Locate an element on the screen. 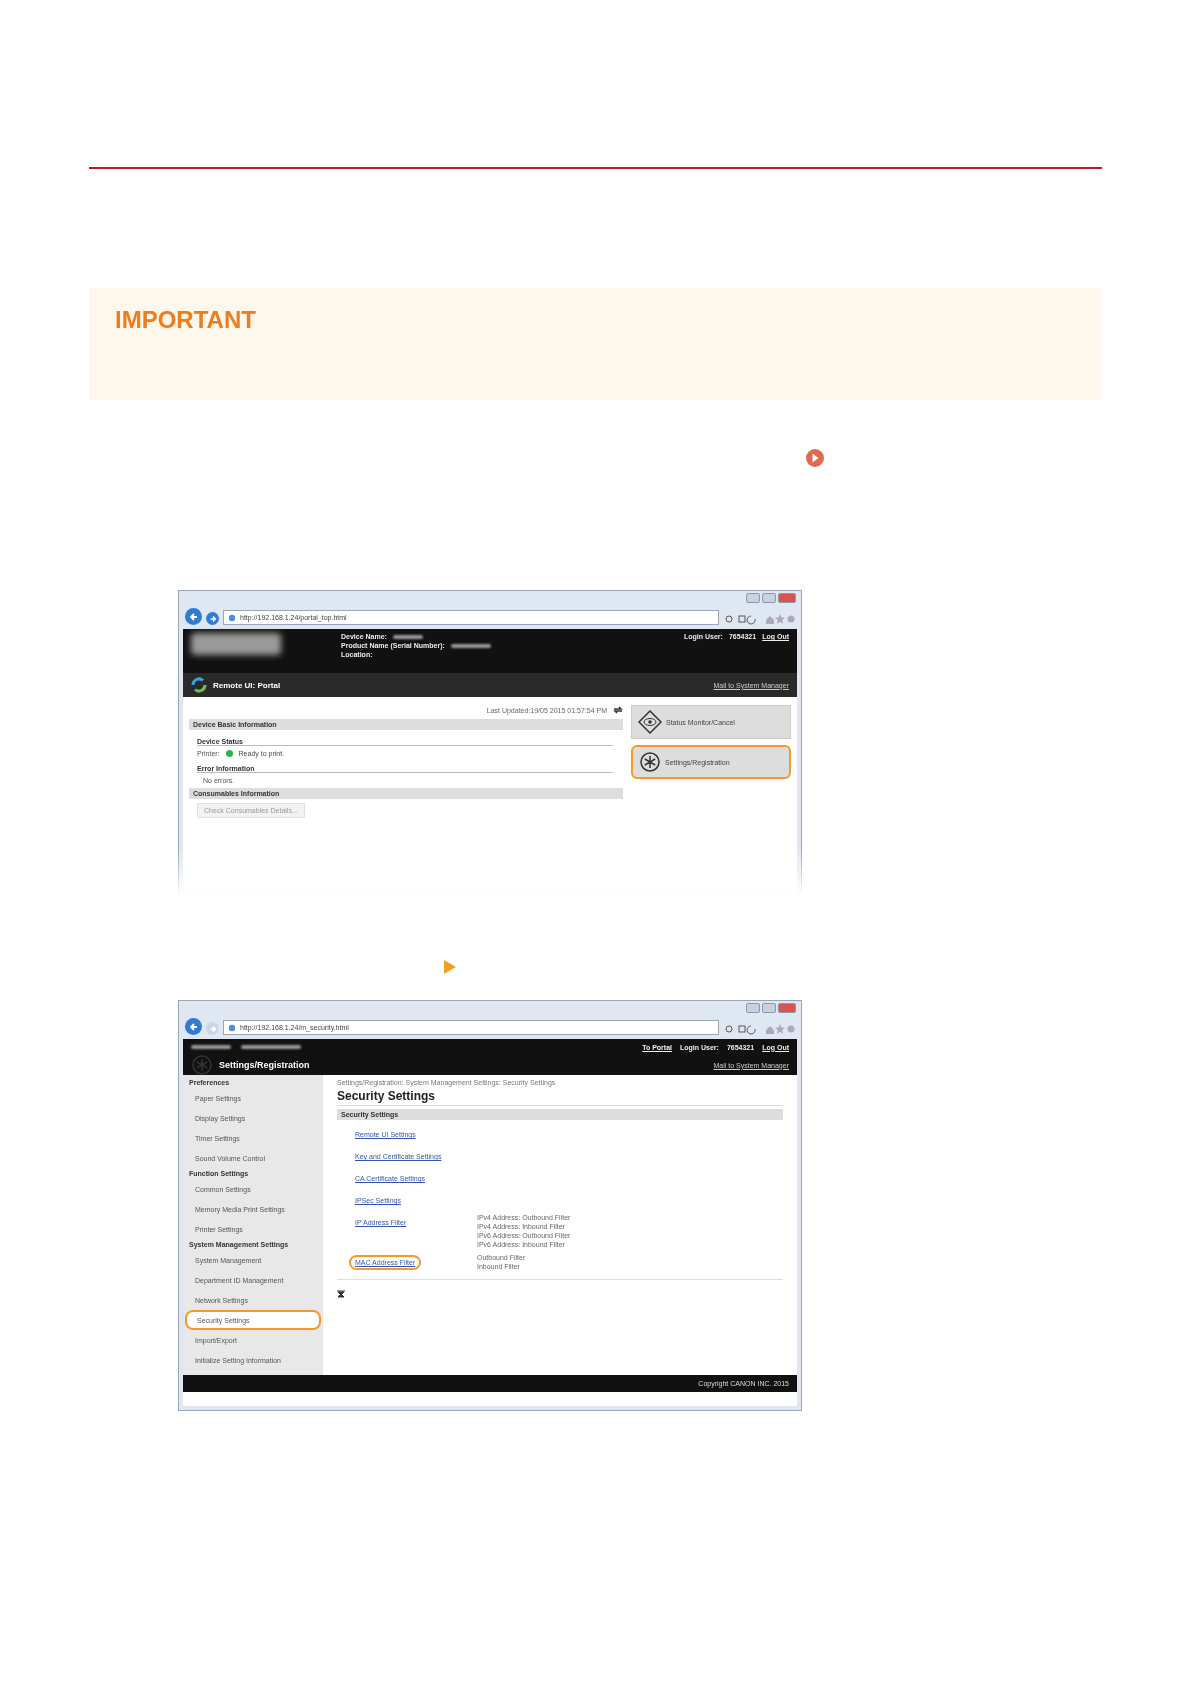  page-title: Settings/Registration is located at coordinates (264, 1065).